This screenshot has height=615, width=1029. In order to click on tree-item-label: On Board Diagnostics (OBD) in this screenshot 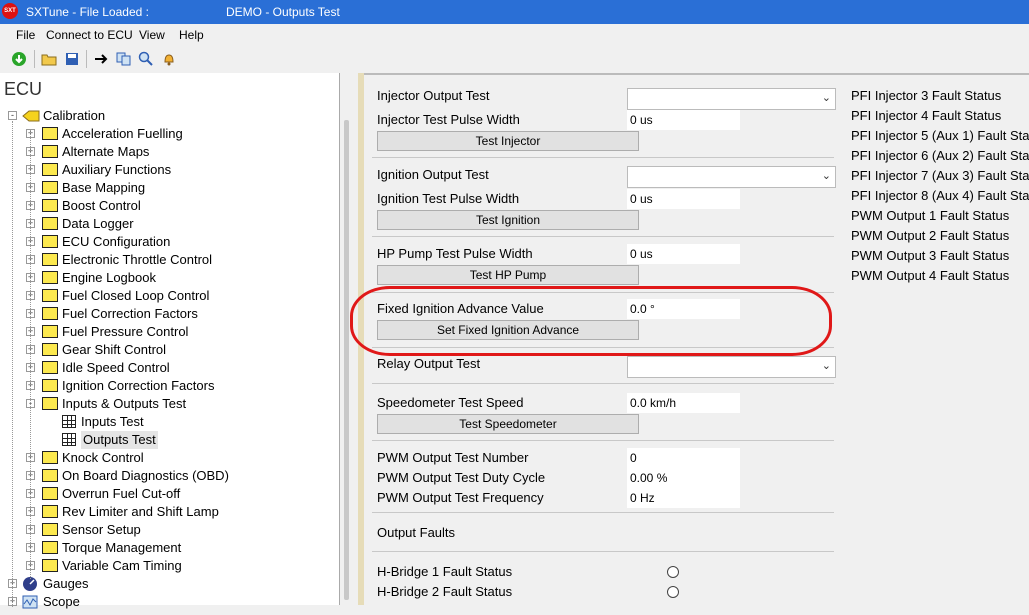, I will do `click(145, 475)`.